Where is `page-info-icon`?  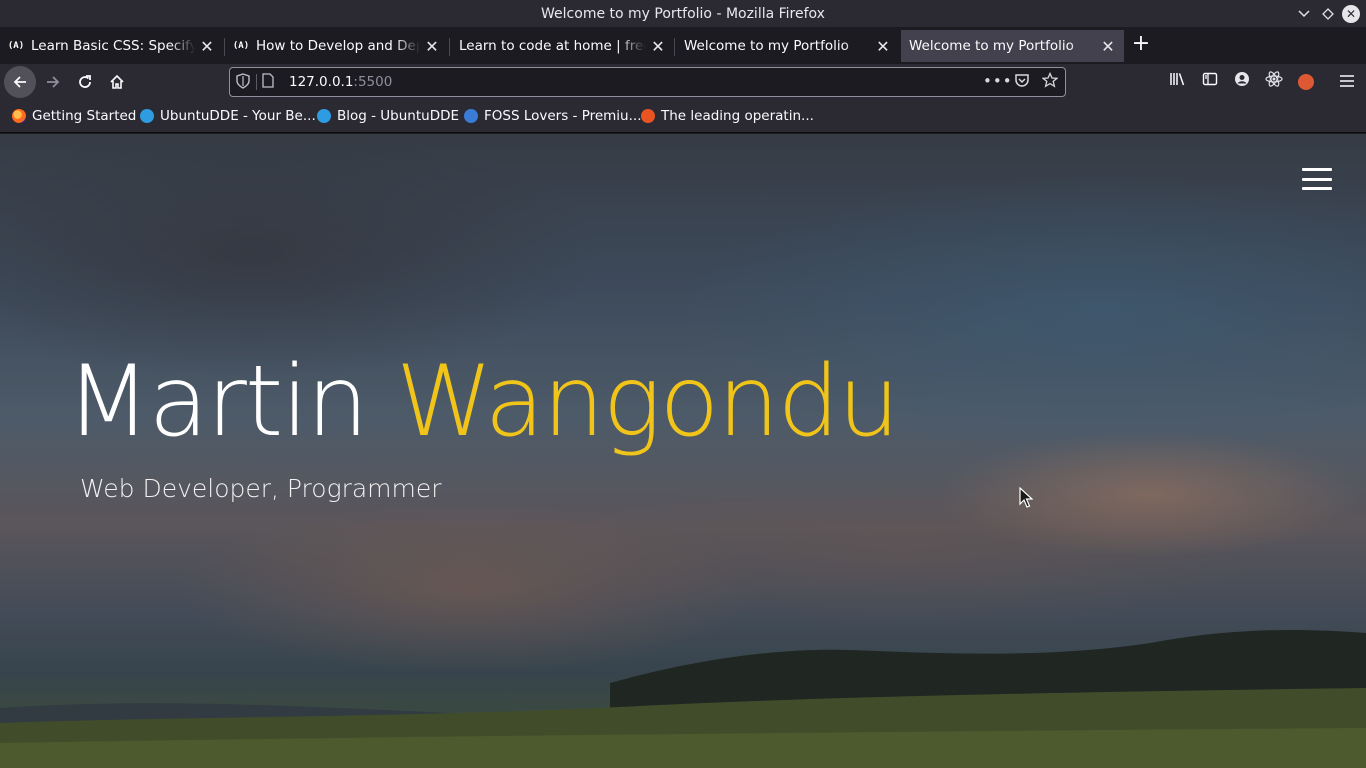 page-info-icon is located at coordinates (269, 82).